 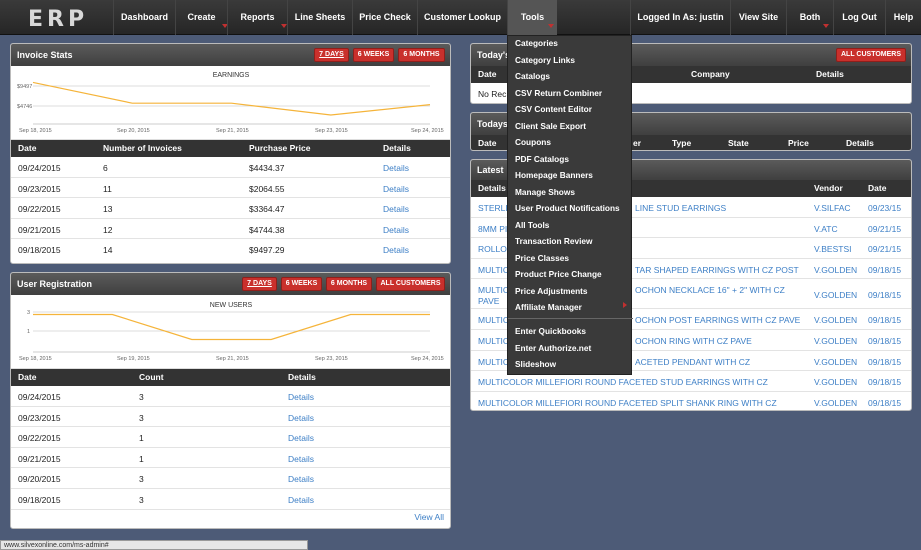 I want to click on col-details: Details, so click(x=397, y=148).